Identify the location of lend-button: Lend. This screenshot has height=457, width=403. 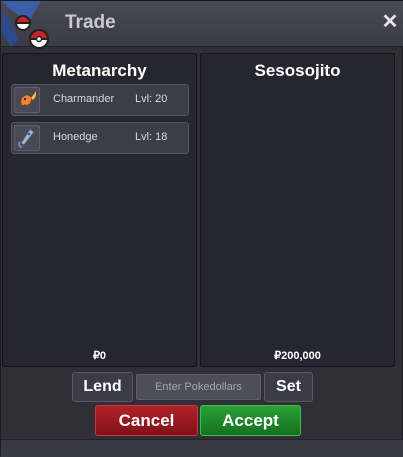
(102, 387).